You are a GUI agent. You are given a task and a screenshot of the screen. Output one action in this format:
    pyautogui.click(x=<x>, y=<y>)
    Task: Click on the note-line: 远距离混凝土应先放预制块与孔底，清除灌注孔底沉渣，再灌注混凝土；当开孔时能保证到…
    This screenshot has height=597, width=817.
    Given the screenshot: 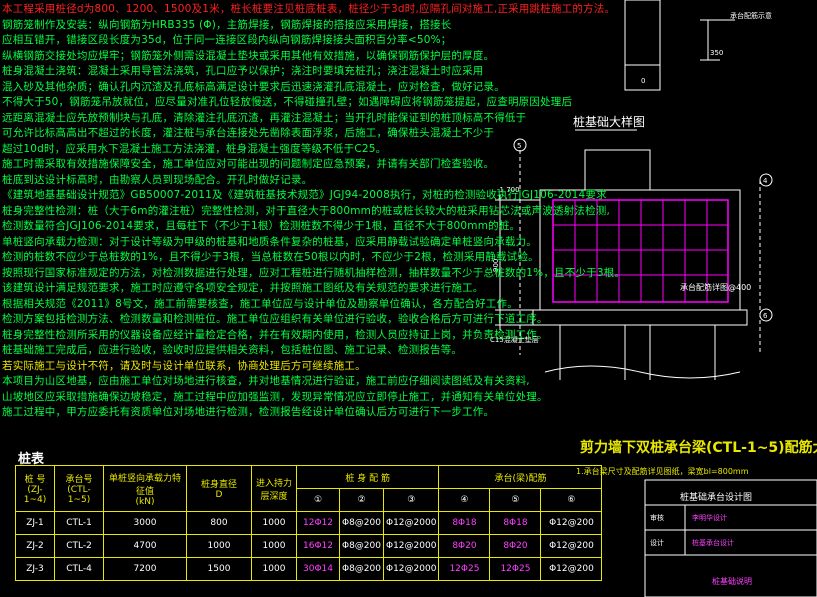 What is the action you would take?
    pyautogui.click(x=264, y=117)
    